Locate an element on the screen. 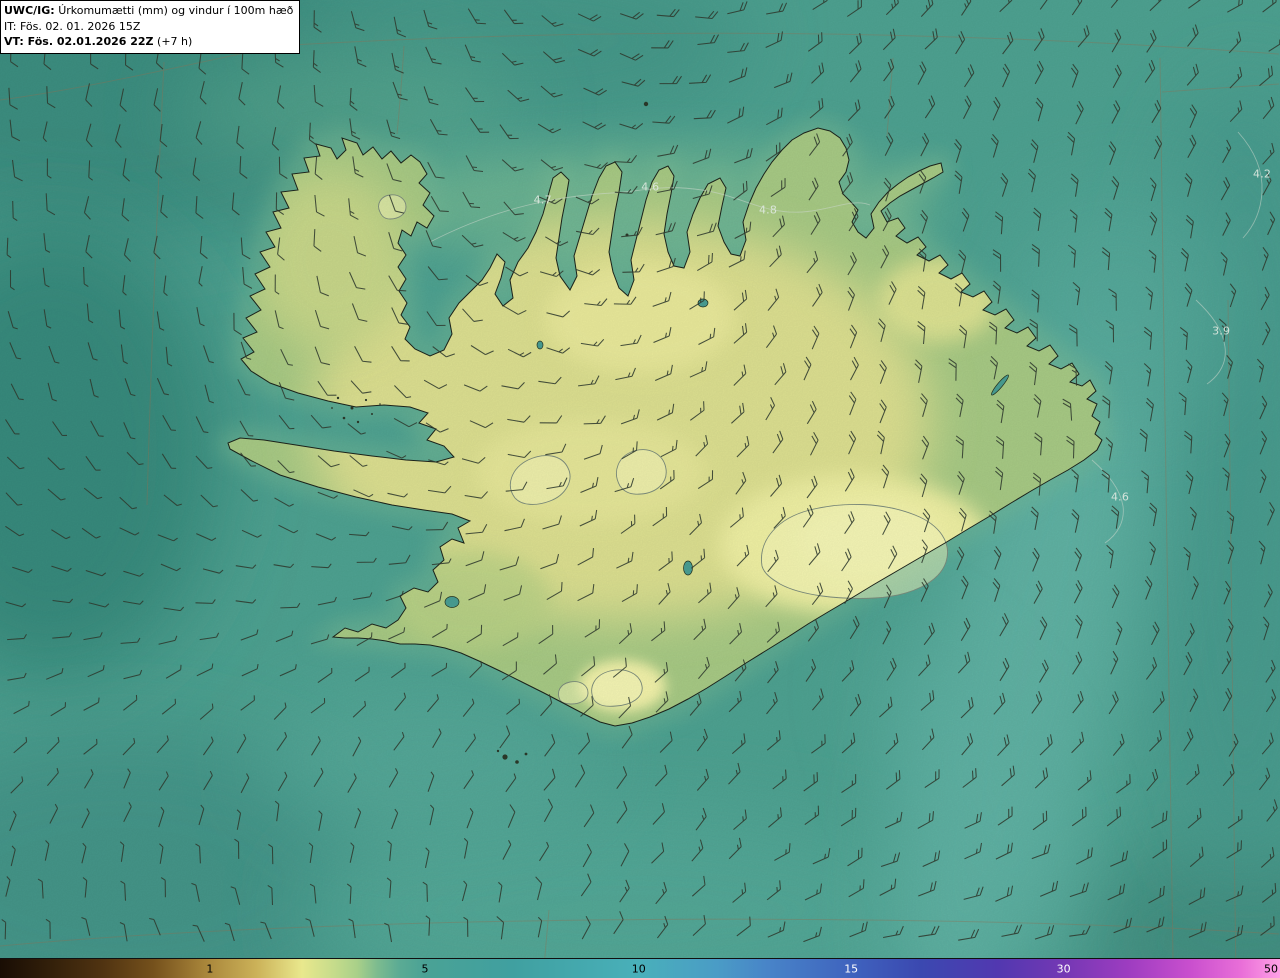 The width and height of the screenshot is (1280, 978). colorbar-tick-label: 10 is located at coordinates (638, 968).